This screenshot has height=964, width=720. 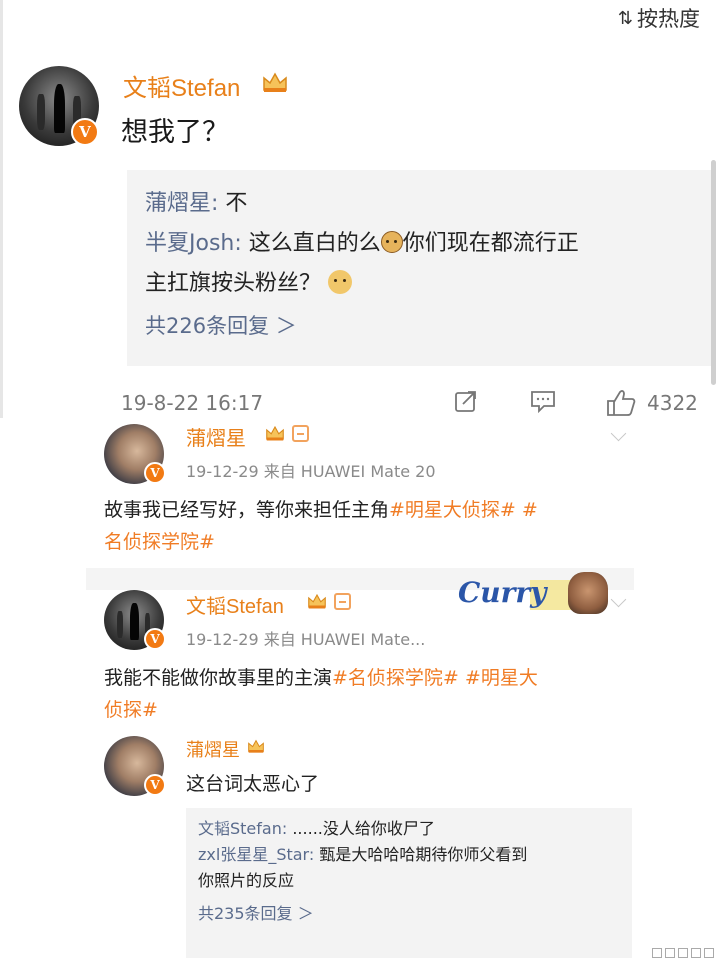 I want to click on post-username: 蒲熠星, so click(x=216, y=436).